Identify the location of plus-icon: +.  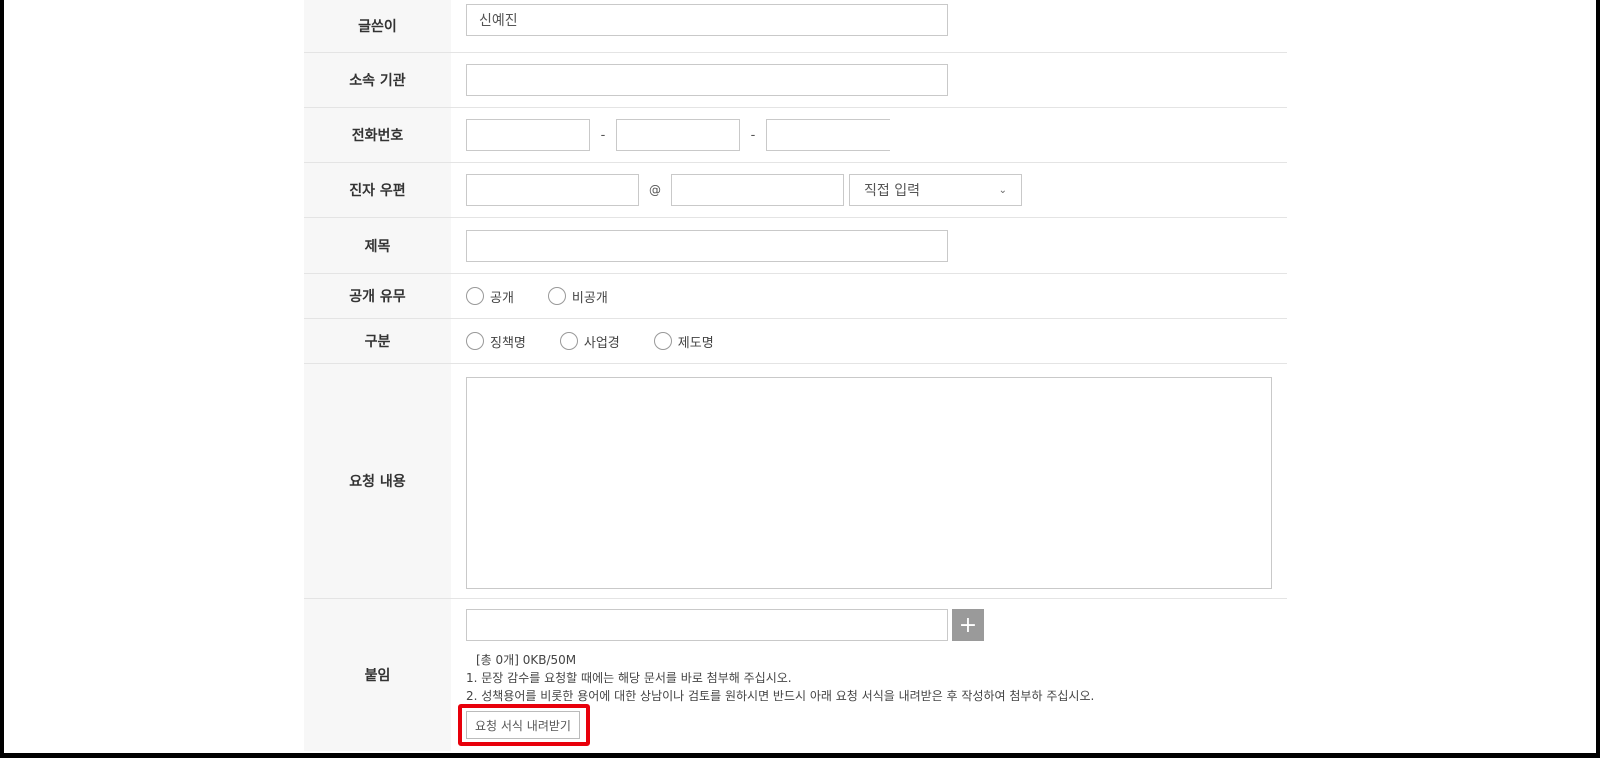
(968, 625).